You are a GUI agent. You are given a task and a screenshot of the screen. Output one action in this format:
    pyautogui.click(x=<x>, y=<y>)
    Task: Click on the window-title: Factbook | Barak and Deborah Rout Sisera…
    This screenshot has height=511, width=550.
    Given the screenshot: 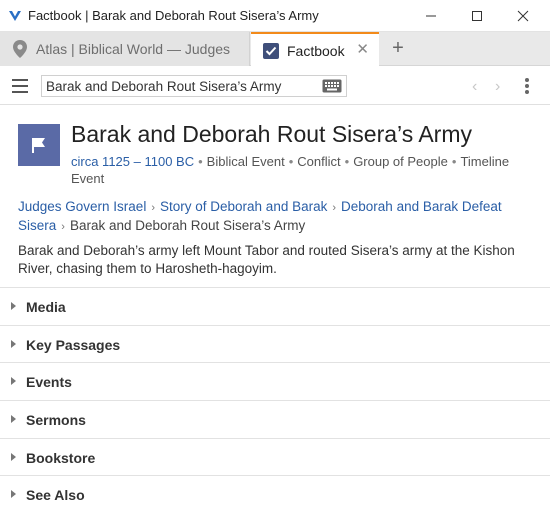 What is the action you would take?
    pyautogui.click(x=173, y=15)
    